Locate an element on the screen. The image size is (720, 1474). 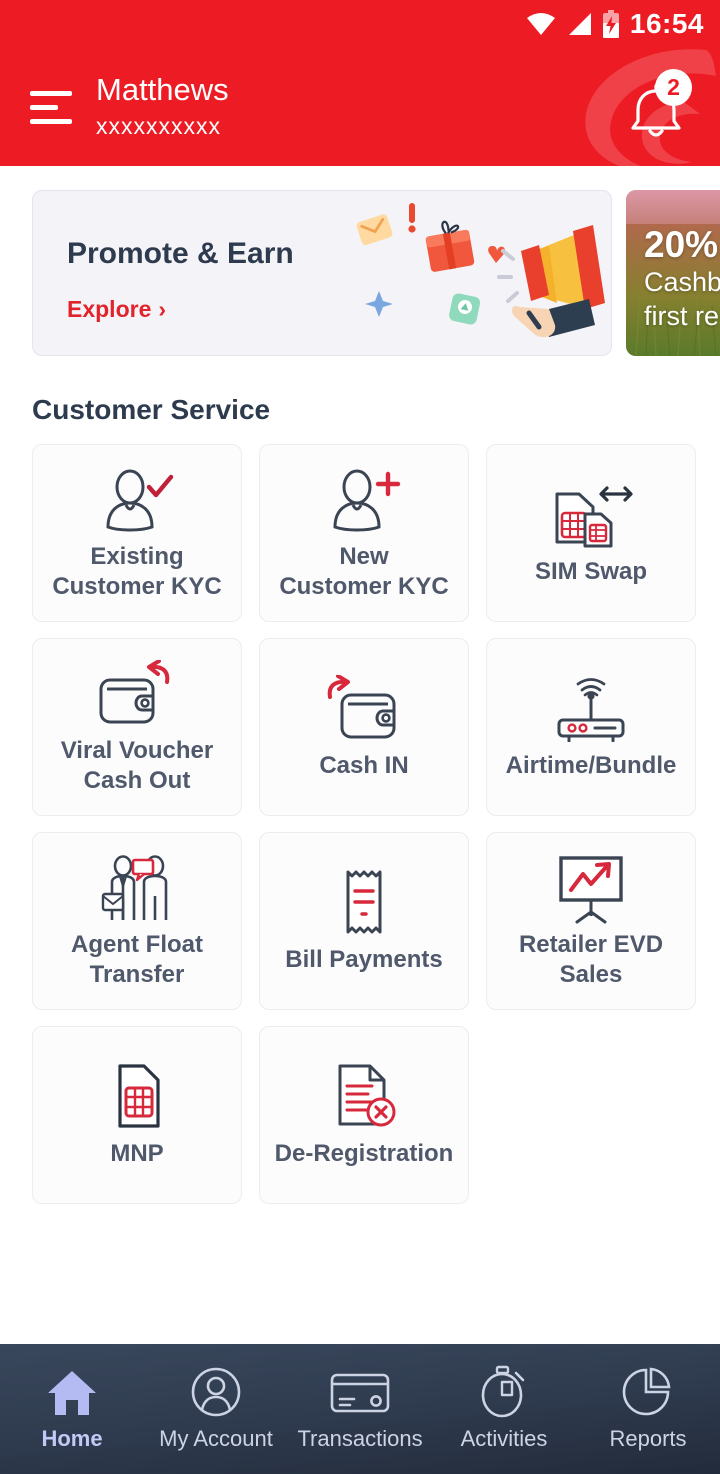
router-icon is located at coordinates (591, 709).